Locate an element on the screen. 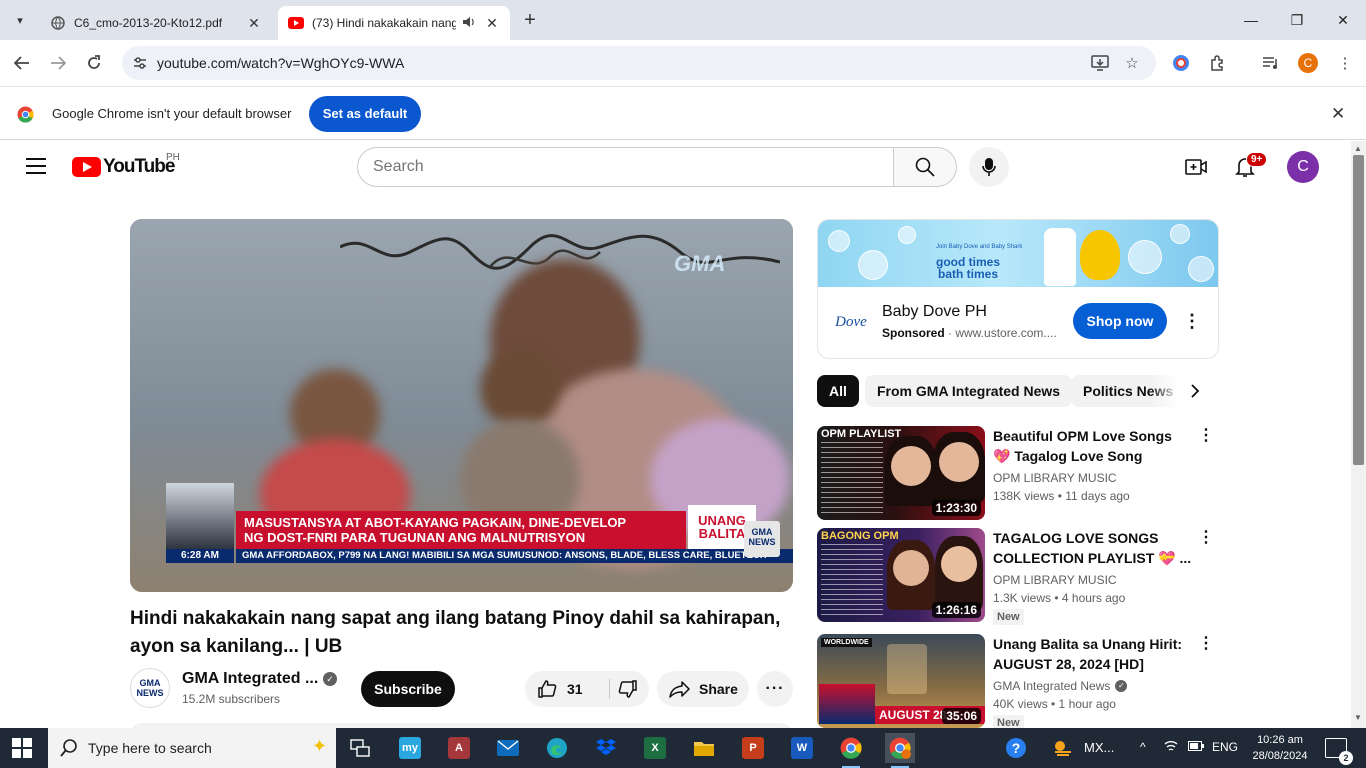  tab-youtube: (73) Hindi nakakakain nang ✕ is located at coordinates (394, 23).